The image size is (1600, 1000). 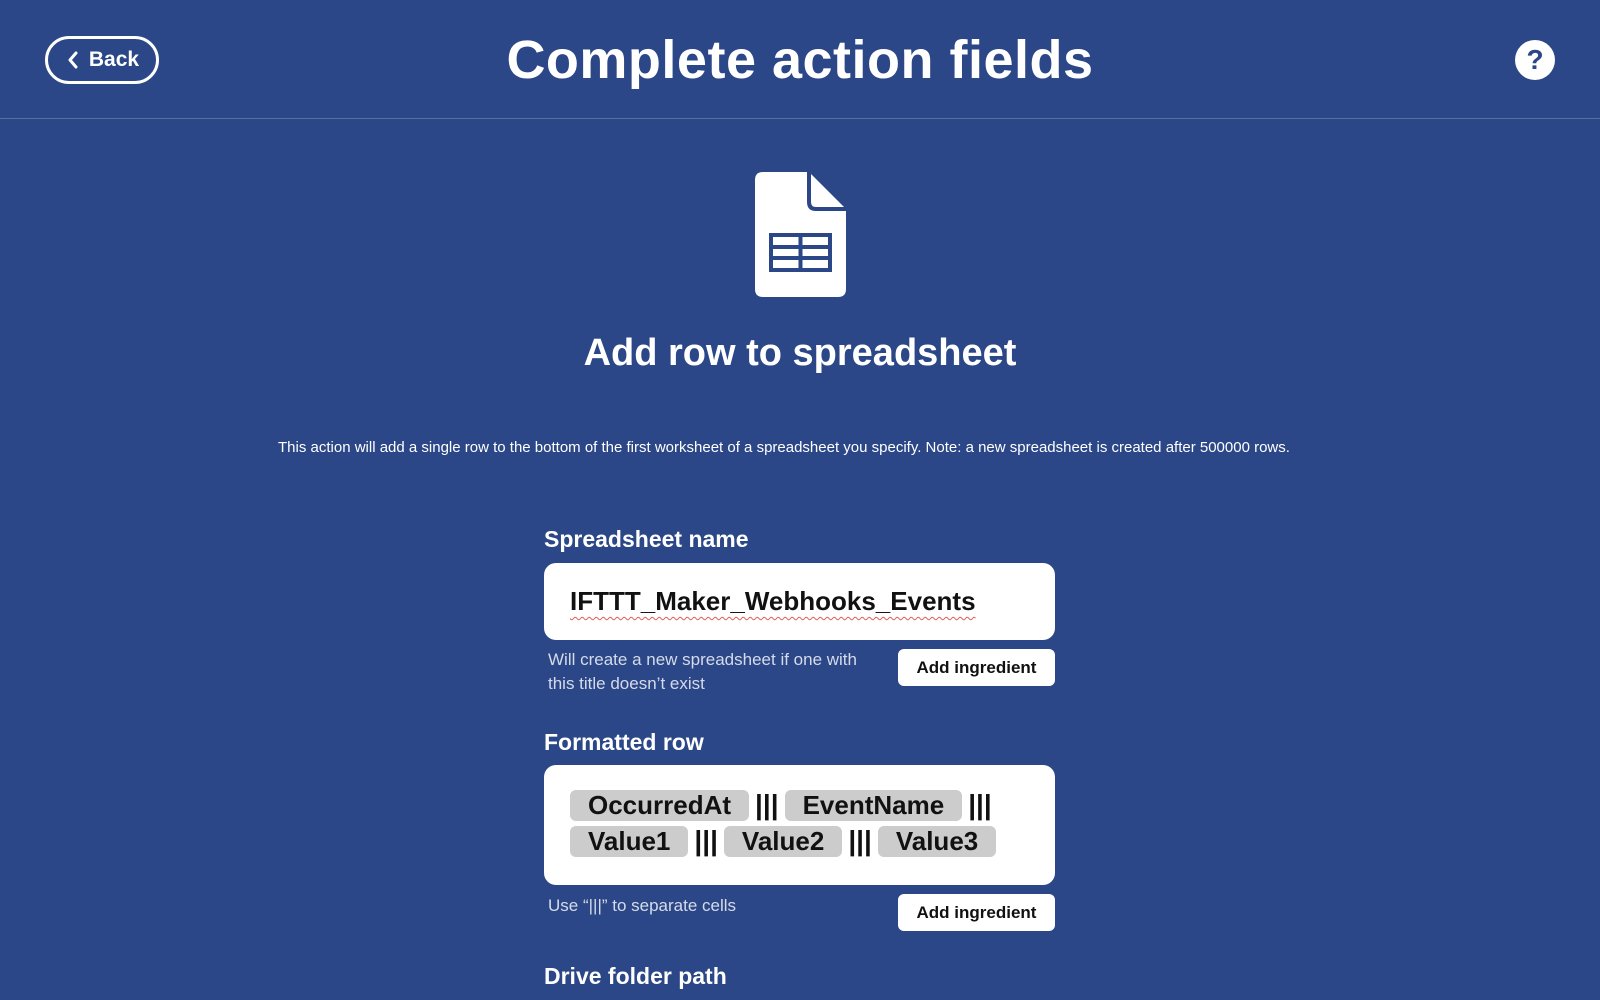 I want to click on ingredient-pill: Value3, so click(x=937, y=841).